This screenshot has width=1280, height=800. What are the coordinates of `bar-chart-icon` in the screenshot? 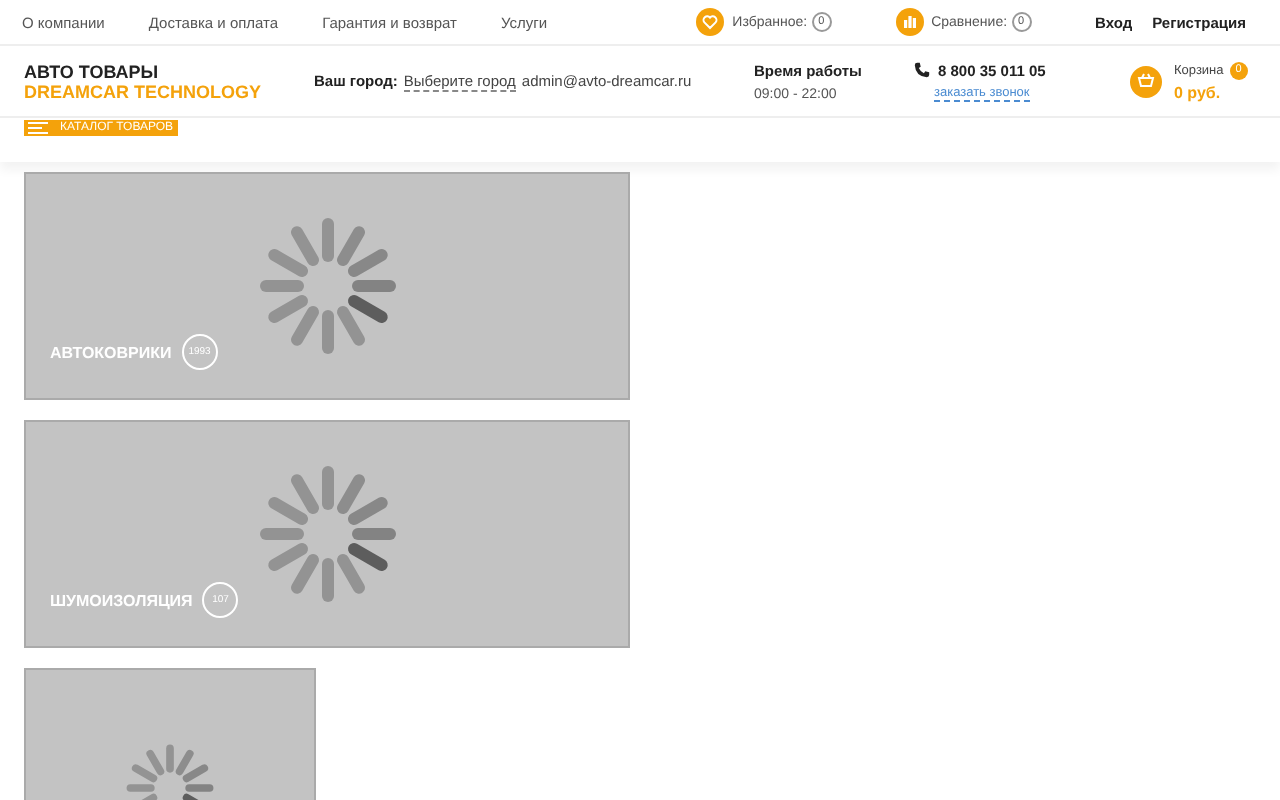 It's located at (909, 22).